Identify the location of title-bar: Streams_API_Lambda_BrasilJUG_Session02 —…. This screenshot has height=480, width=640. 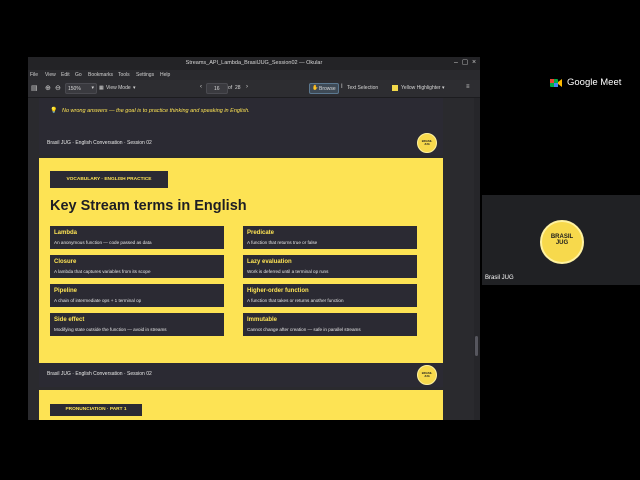
(254, 63).